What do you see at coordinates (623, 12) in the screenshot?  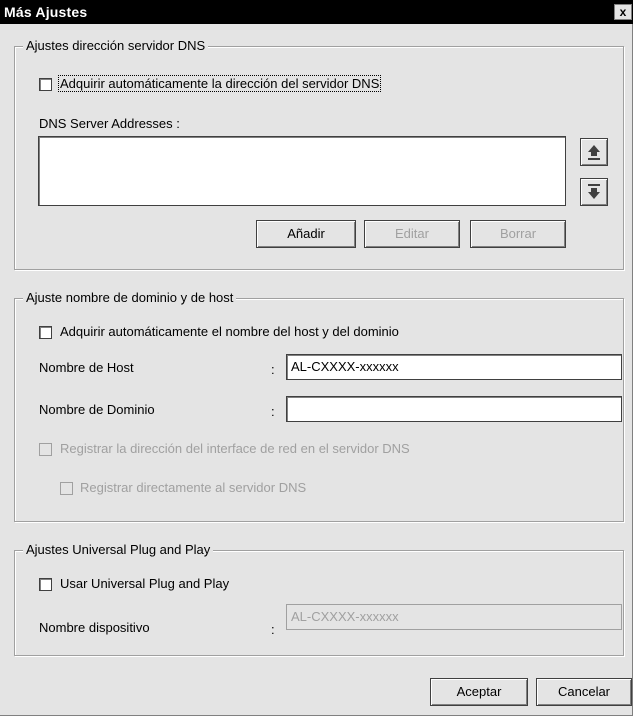 I see `close-icon: x` at bounding box center [623, 12].